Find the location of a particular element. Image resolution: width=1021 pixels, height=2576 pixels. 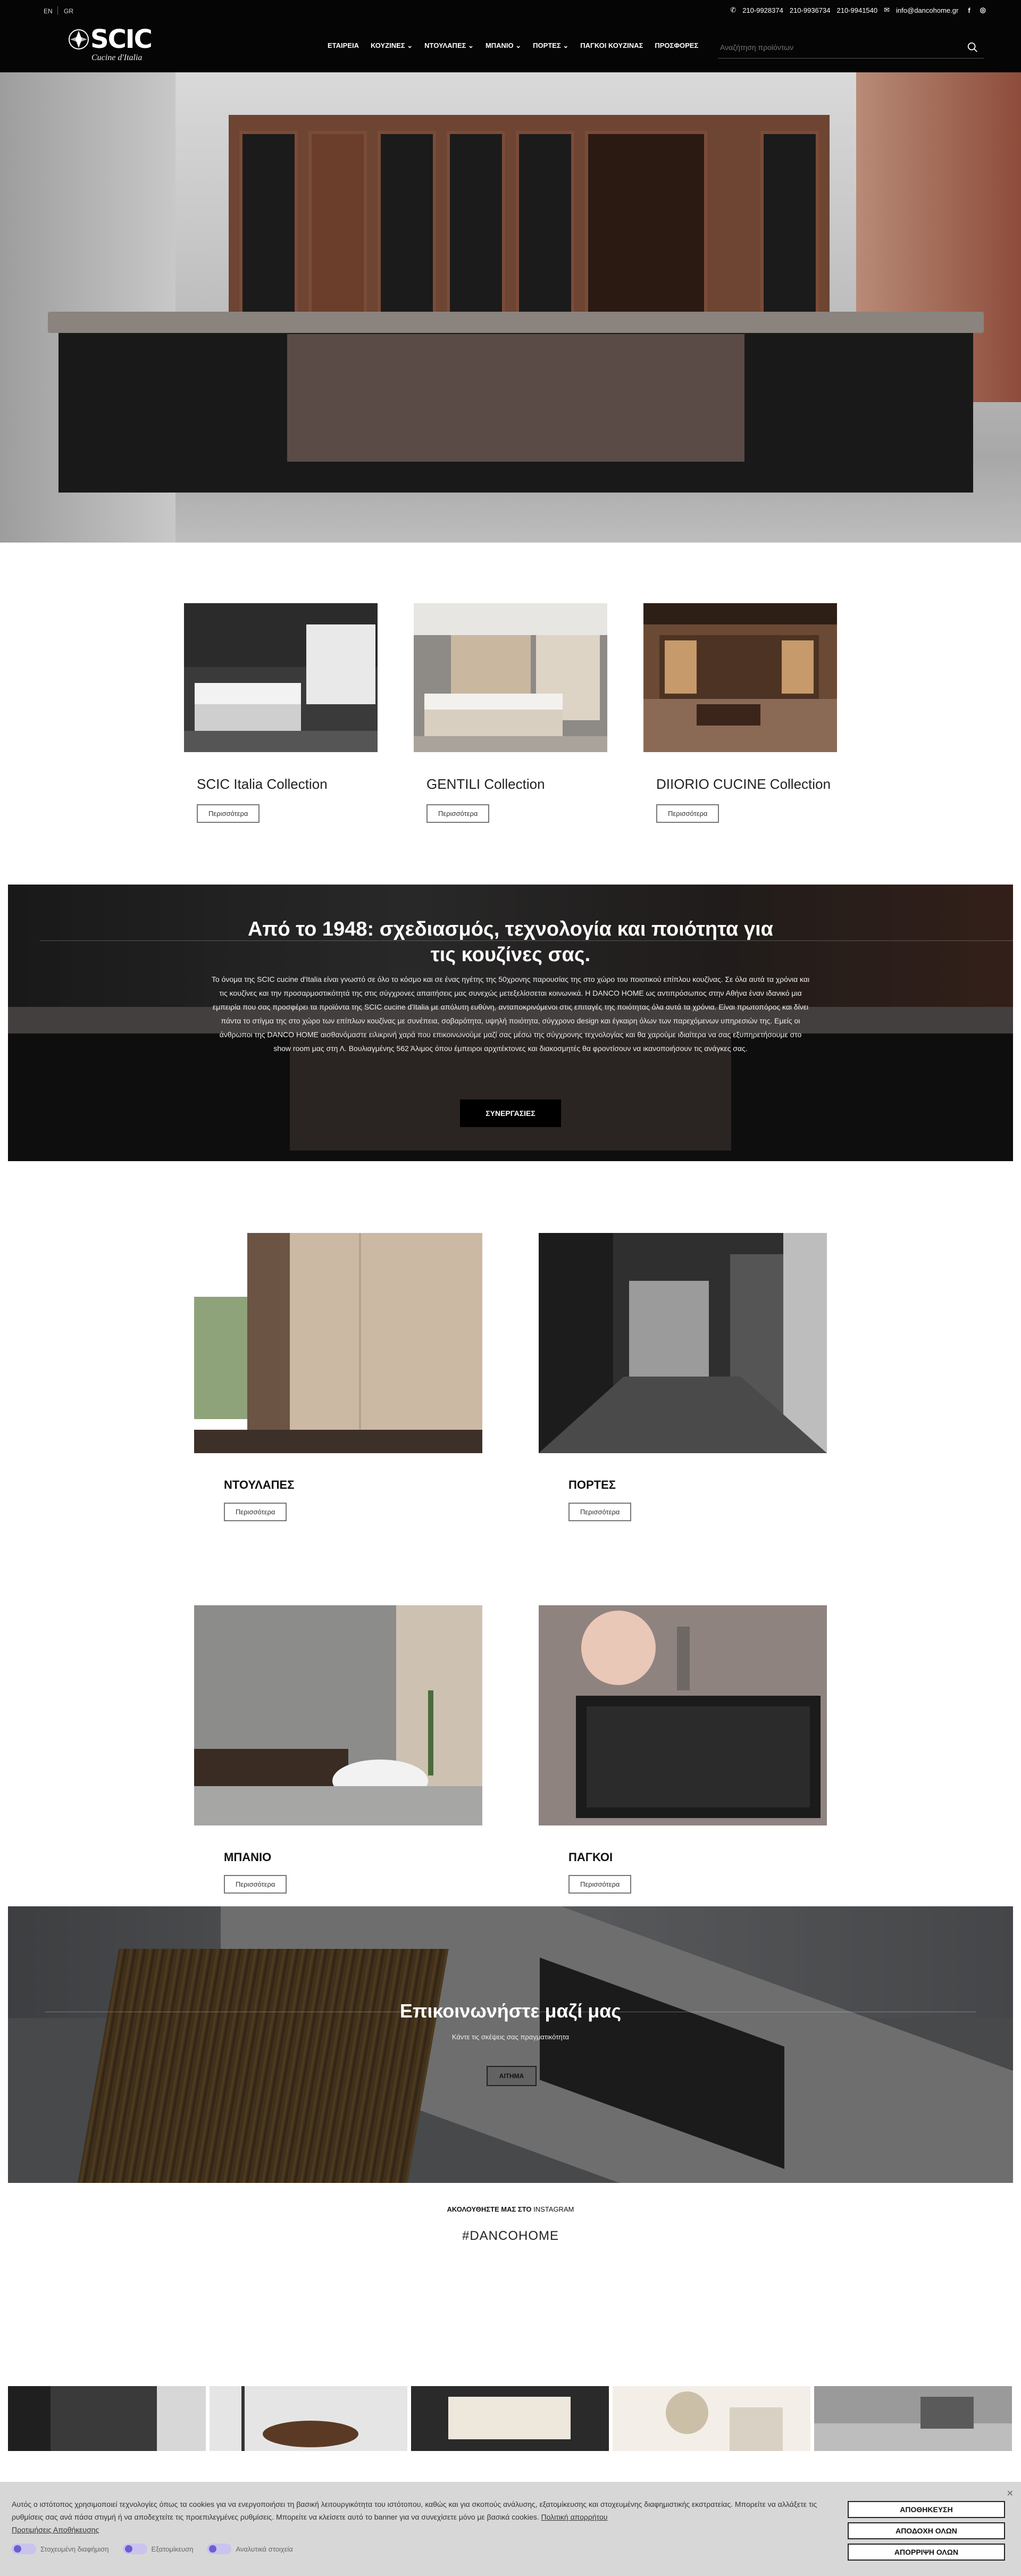

lang-en-link: EN is located at coordinates (48, 11).